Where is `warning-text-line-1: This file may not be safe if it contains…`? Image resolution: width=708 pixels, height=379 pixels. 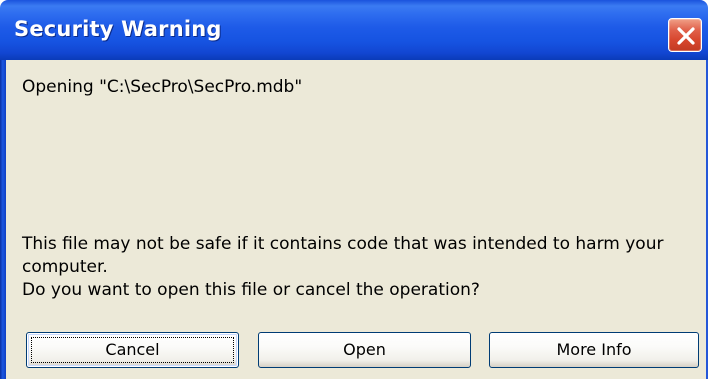
warning-text-line-1: This file may not be safe if it contains… is located at coordinates (343, 244).